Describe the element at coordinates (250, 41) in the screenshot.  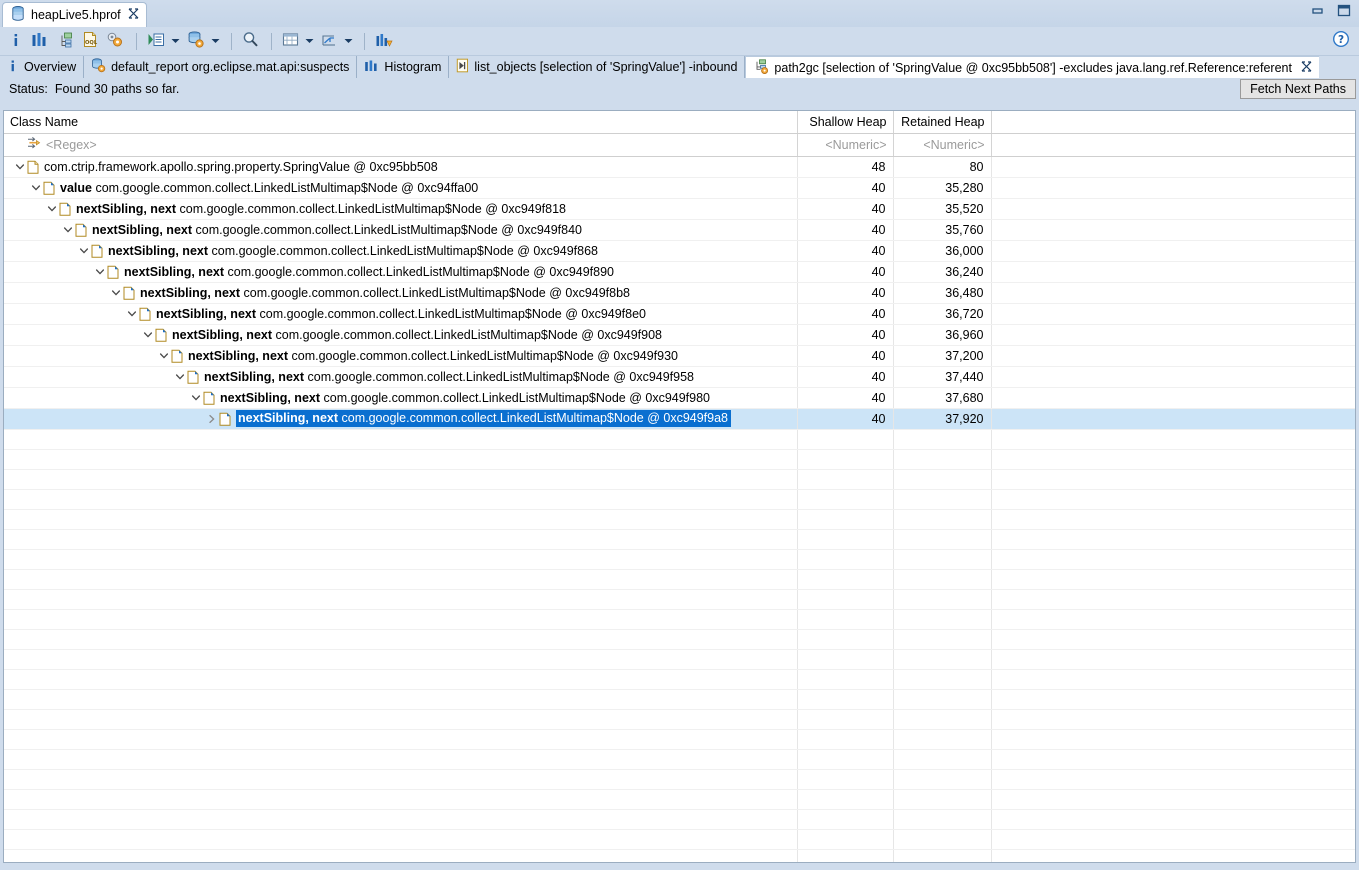
I see `search-button` at that location.